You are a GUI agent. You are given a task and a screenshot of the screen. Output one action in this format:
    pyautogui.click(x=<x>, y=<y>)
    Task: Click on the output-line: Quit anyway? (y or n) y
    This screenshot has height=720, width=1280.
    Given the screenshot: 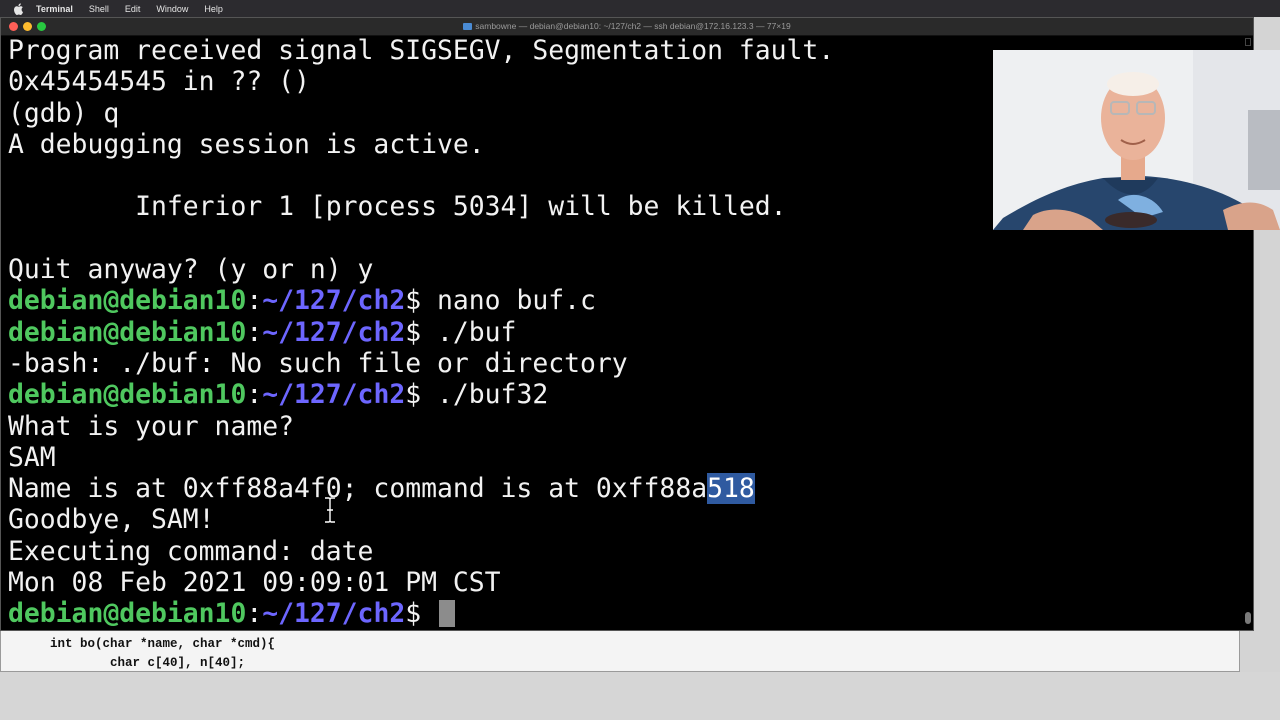 What is the action you would take?
    pyautogui.click(x=191, y=270)
    